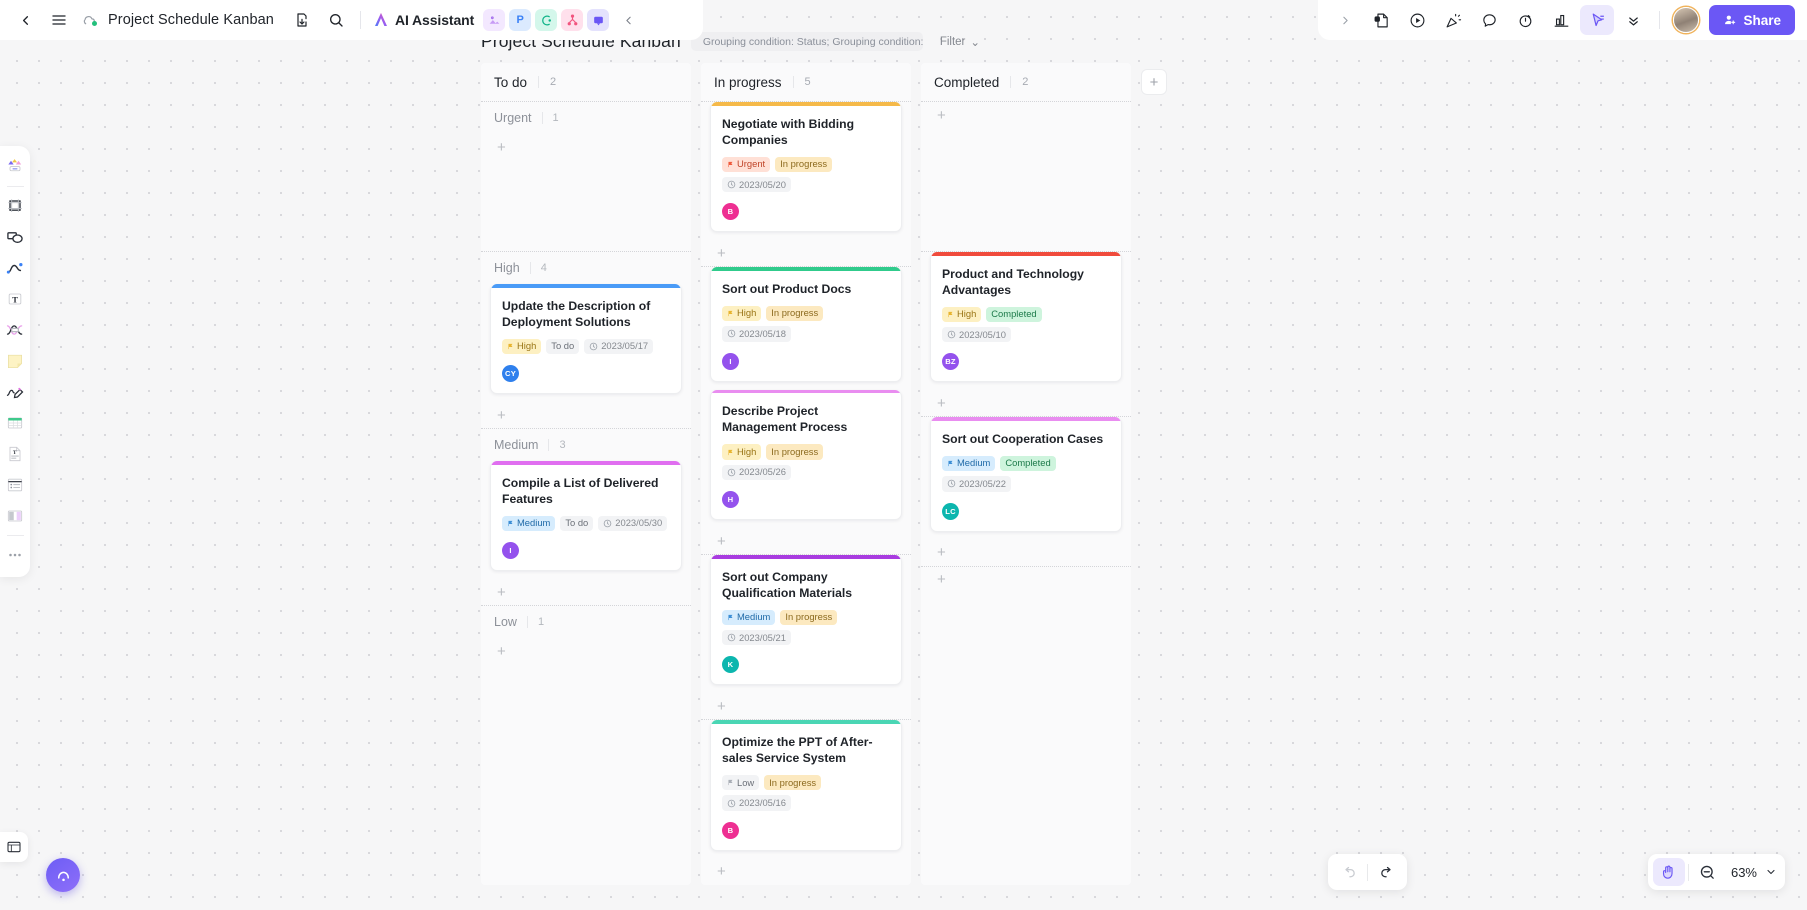  I want to click on status-tag: To do, so click(577, 523).